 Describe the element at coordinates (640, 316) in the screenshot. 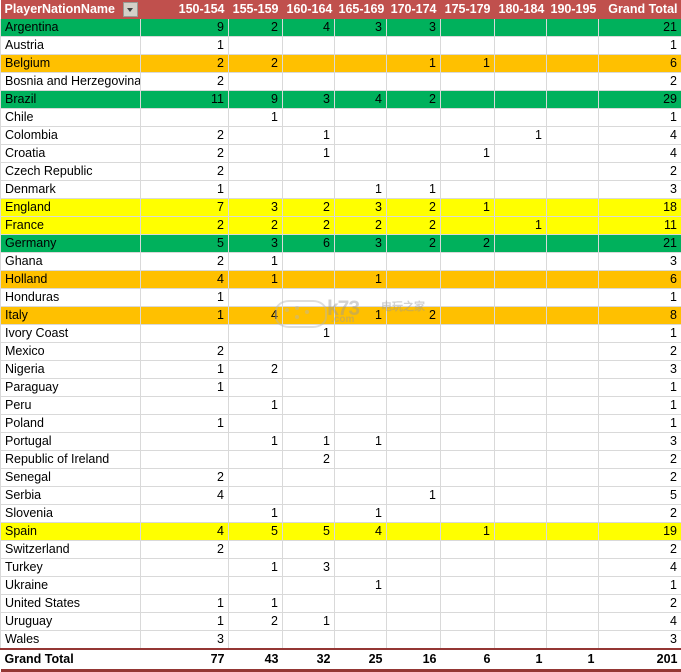

I see `cell-grand-total: 8` at that location.